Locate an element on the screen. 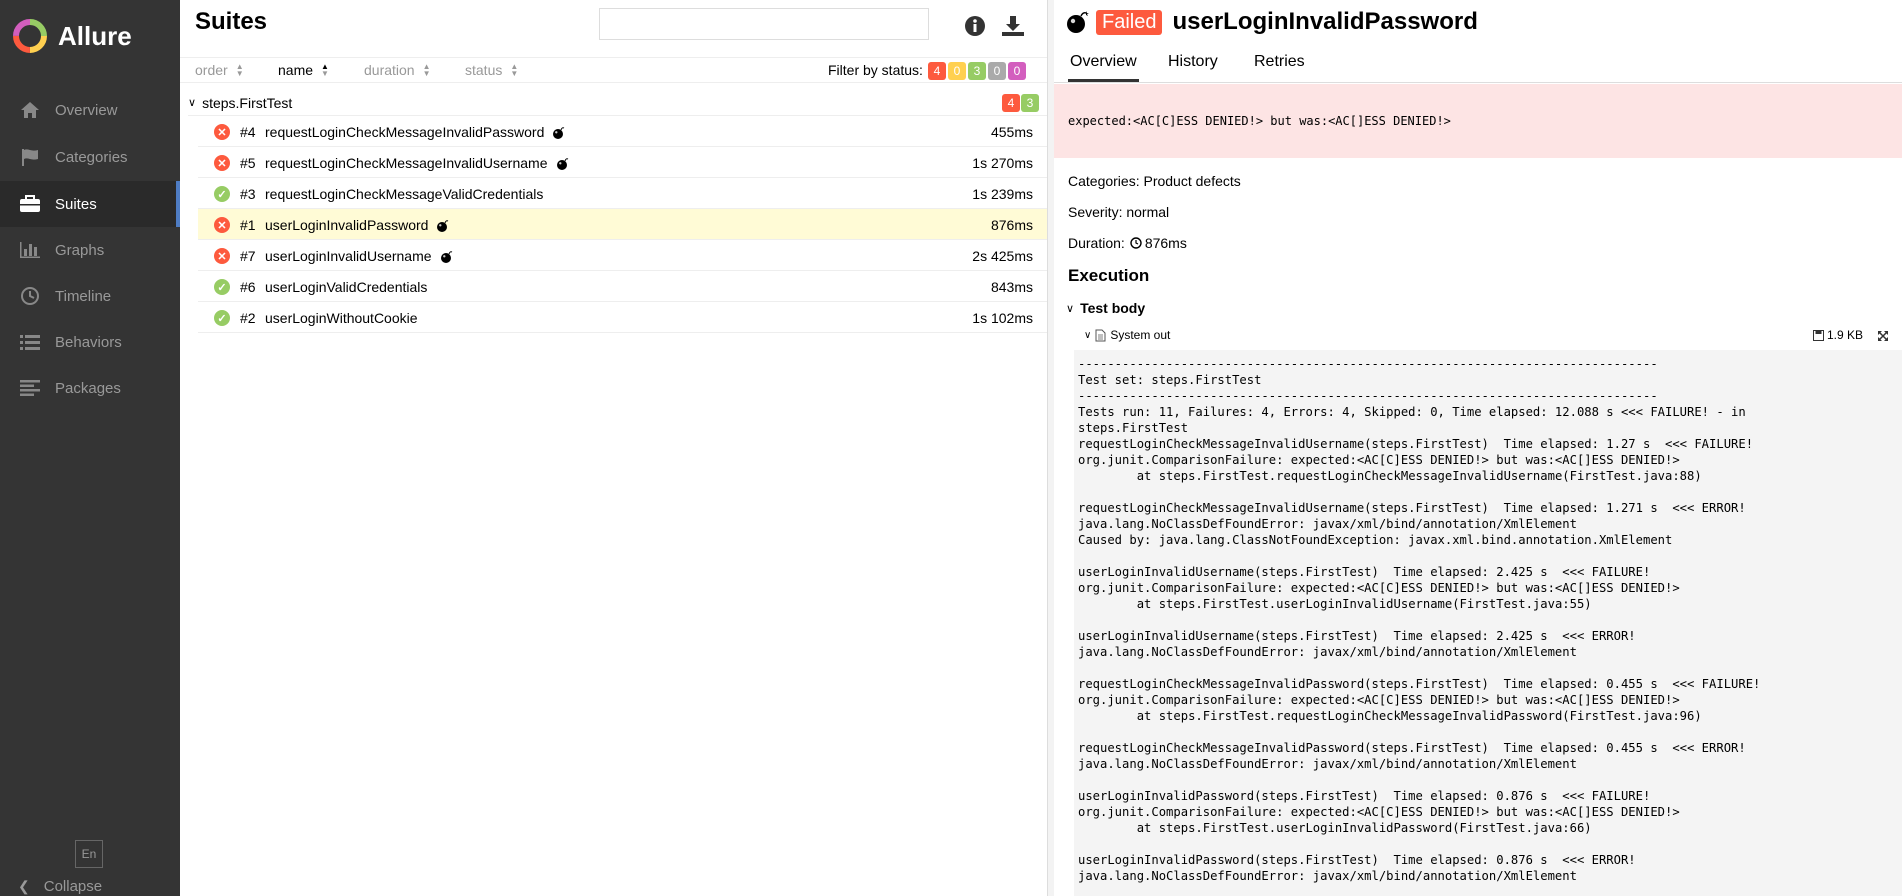  test-body-toggle: ∨ Test body is located at coordinates (1105, 308).